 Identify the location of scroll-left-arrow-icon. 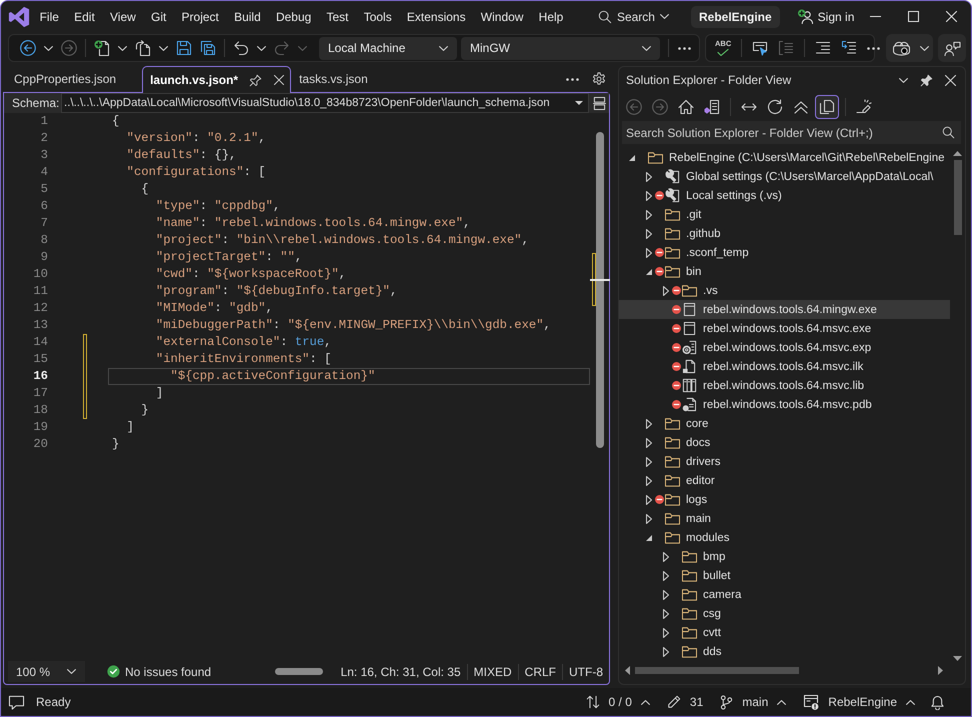
(627, 670).